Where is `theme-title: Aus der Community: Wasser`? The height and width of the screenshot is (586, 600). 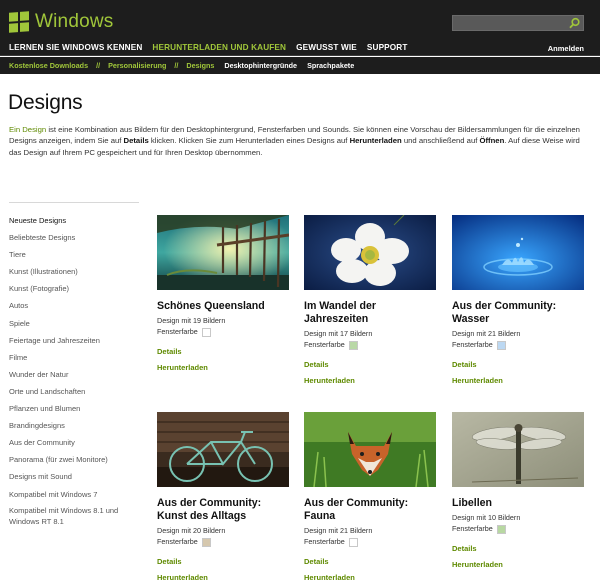 theme-title: Aus der Community: Wasser is located at coordinates (504, 312).